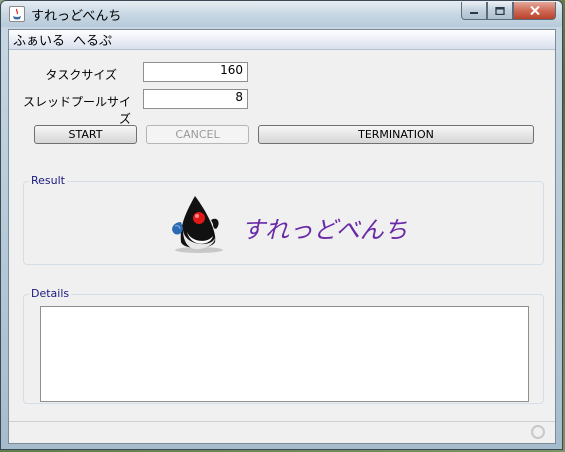 This screenshot has width=565, height=452. What do you see at coordinates (76, 110) in the screenshot?
I see `pool-size-label: スレッドプールサイズ` at bounding box center [76, 110].